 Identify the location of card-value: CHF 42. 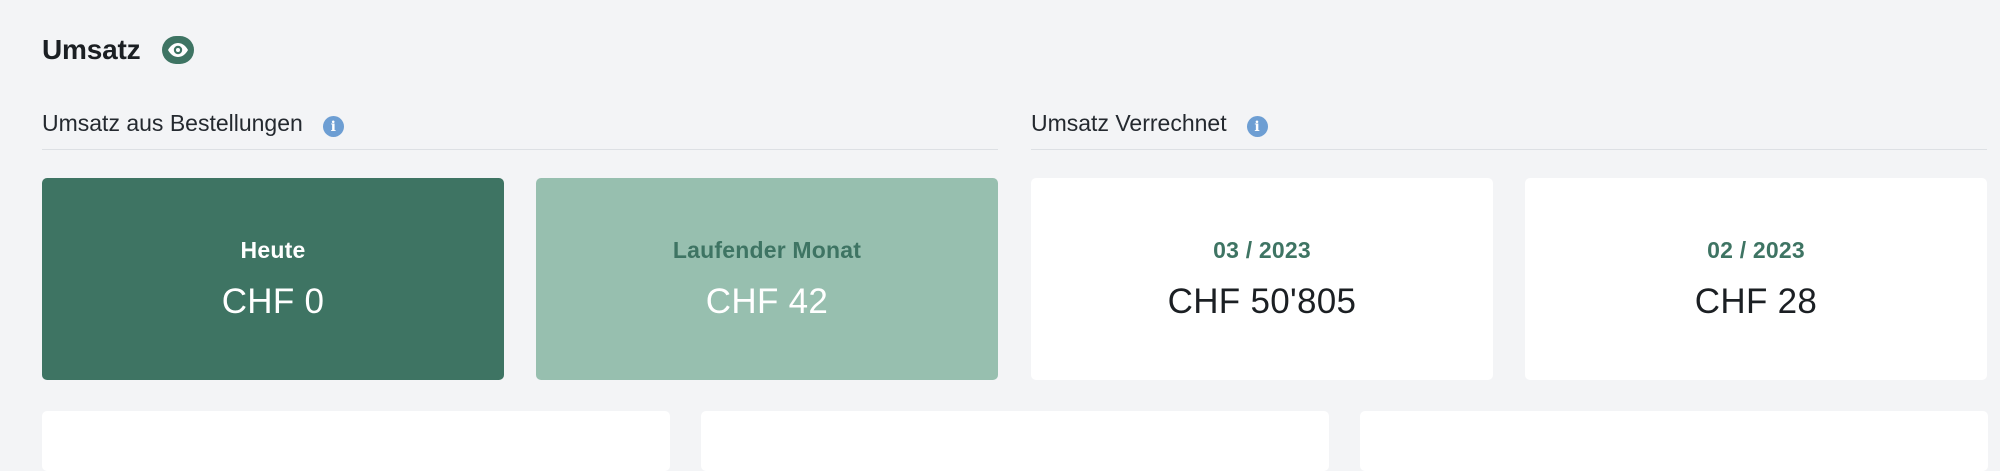
(767, 301).